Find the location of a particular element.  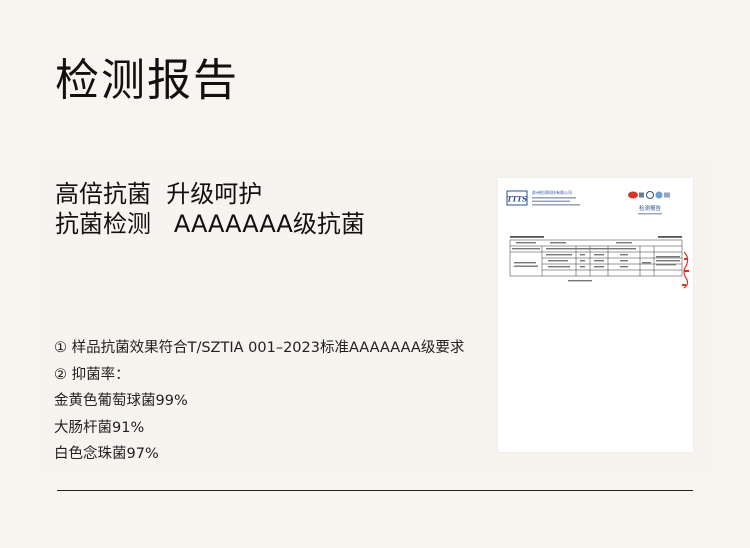

report-badge: 检测报告 is located at coordinates (650, 208).